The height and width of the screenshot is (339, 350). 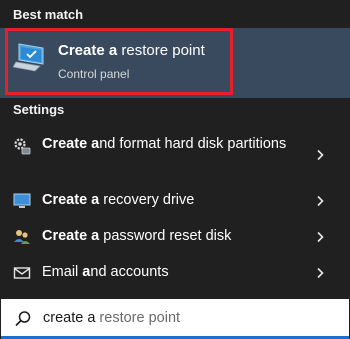 I want to click on search-query: create a restore point, so click(x=112, y=318).